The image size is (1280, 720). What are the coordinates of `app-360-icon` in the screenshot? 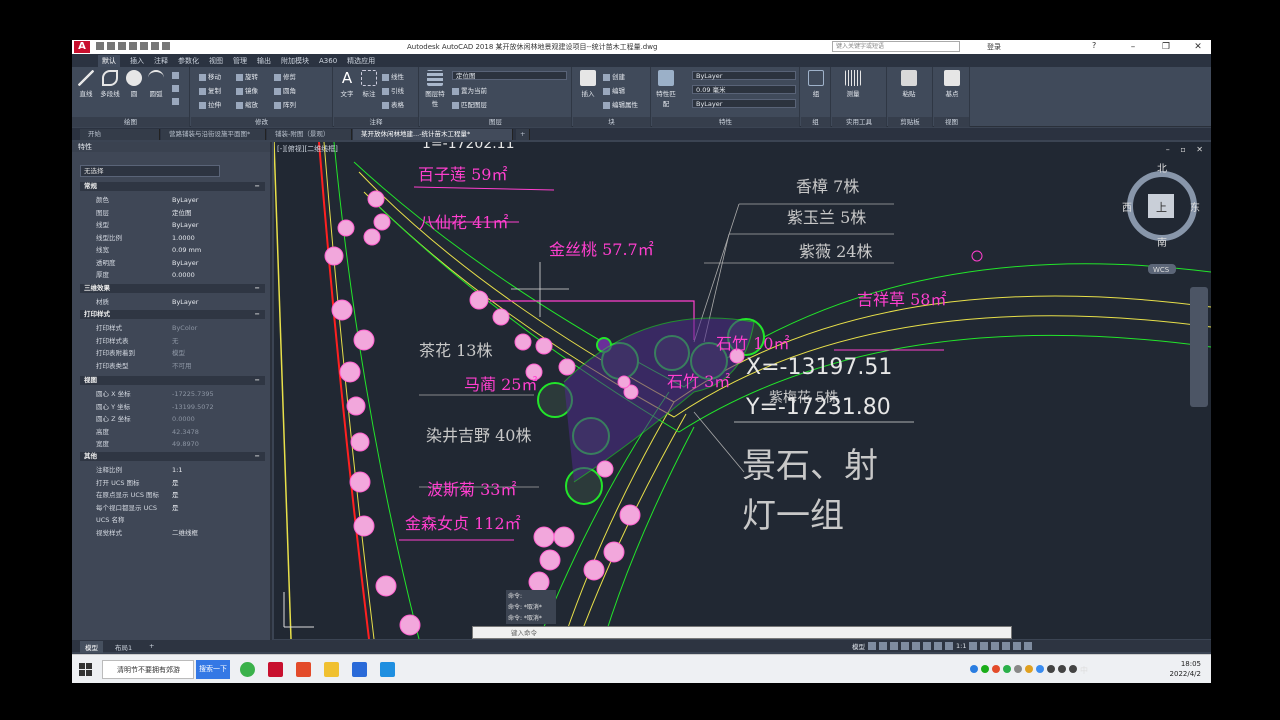 It's located at (247, 669).